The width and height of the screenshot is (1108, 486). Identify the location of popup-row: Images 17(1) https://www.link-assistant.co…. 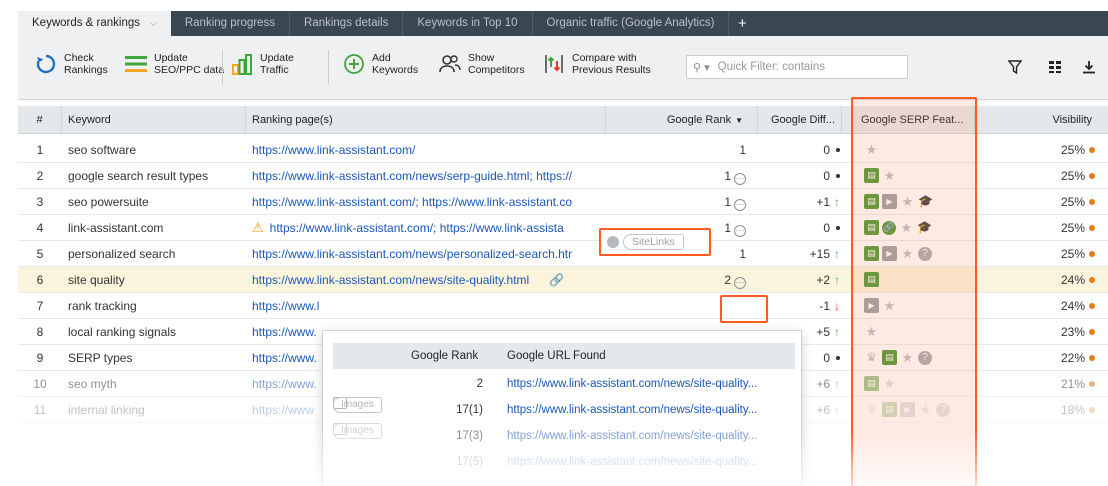
(564, 410).